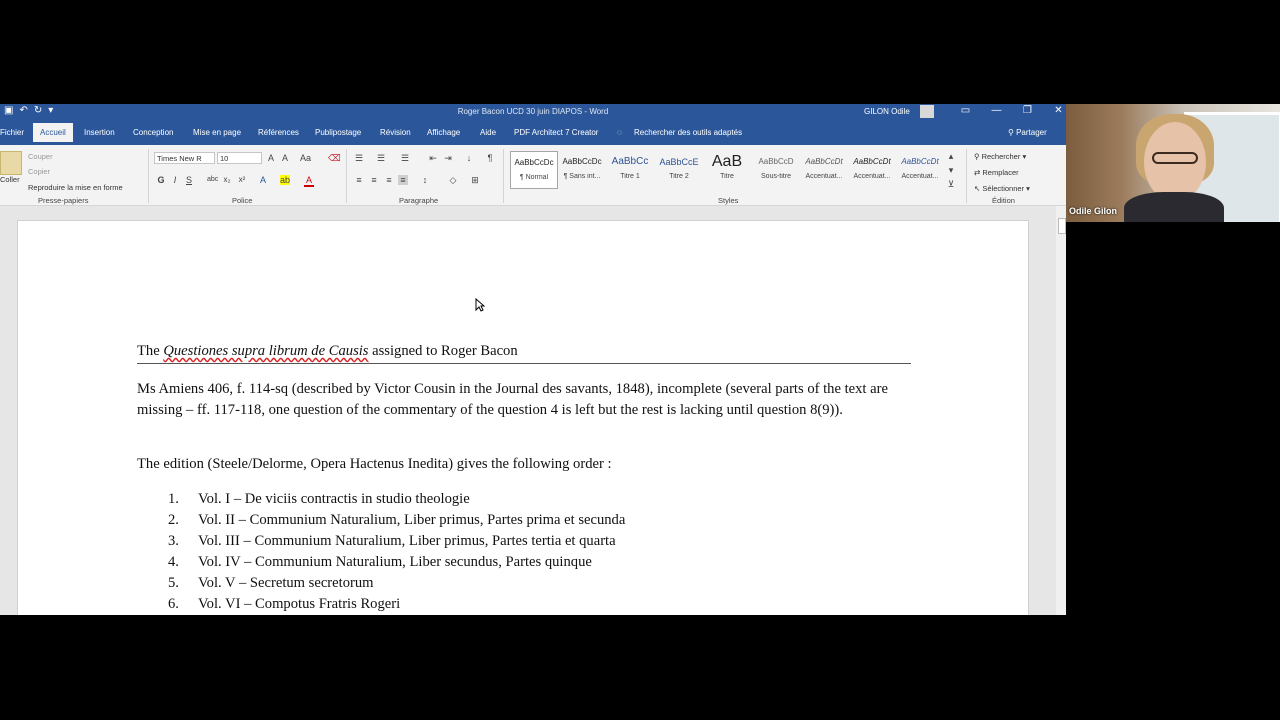 The image size is (1280, 720). I want to click on list-item: 6. Vol. VI – Compotus Fratris Rogeri, so click(284, 604).